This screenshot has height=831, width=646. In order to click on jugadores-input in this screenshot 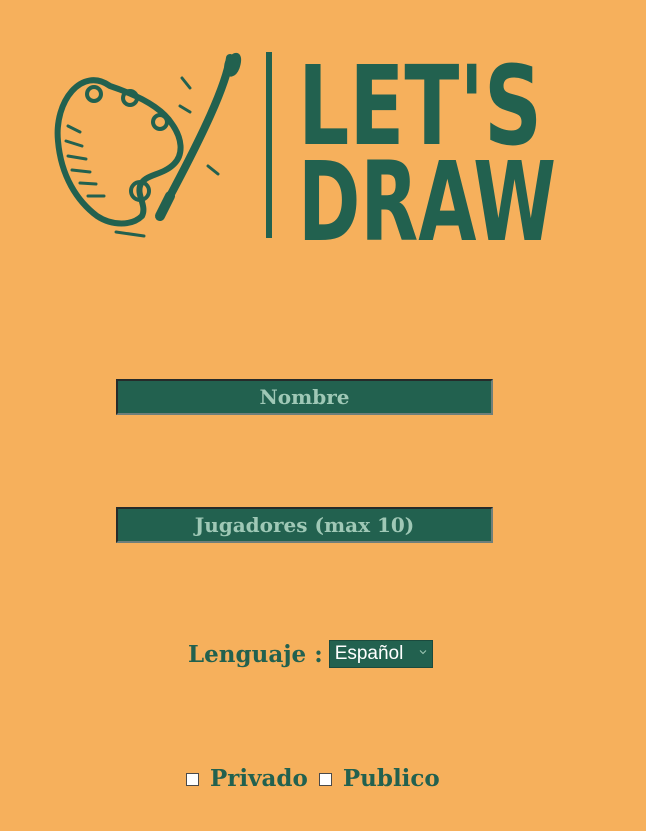, I will do `click(304, 525)`.